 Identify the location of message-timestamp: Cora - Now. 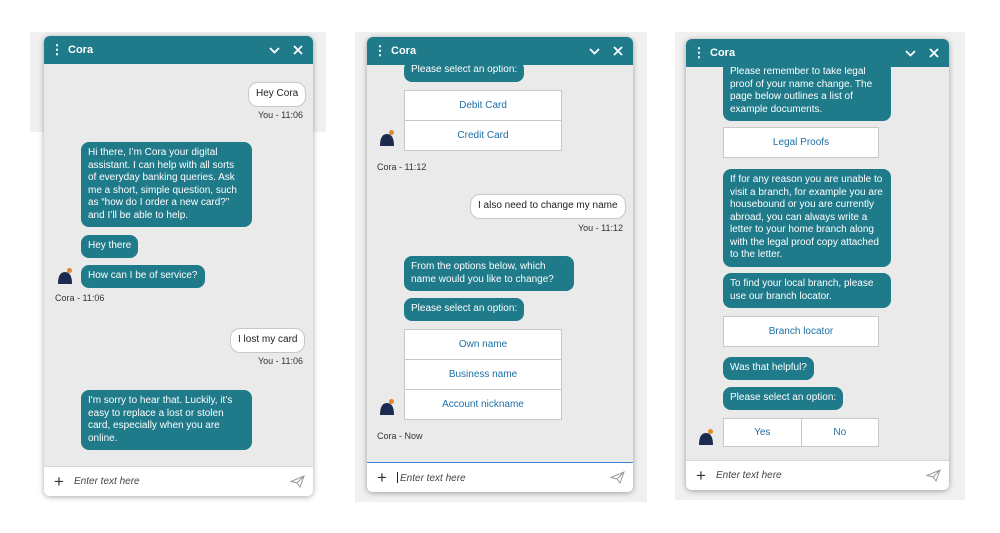
(400, 436).